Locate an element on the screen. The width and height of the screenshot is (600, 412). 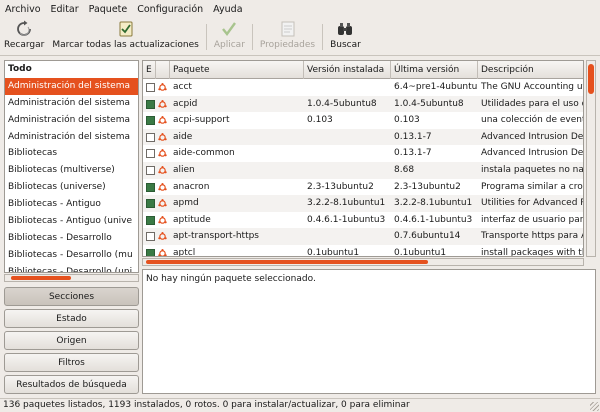
apply-button: Aplicar is located at coordinates (229, 36).